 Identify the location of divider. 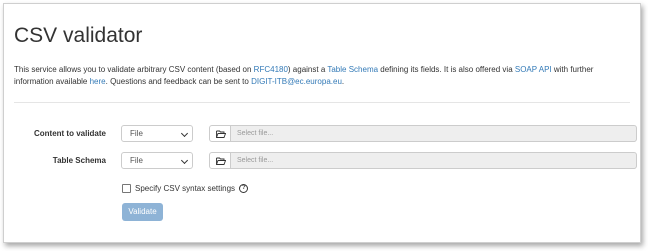
(322, 102).